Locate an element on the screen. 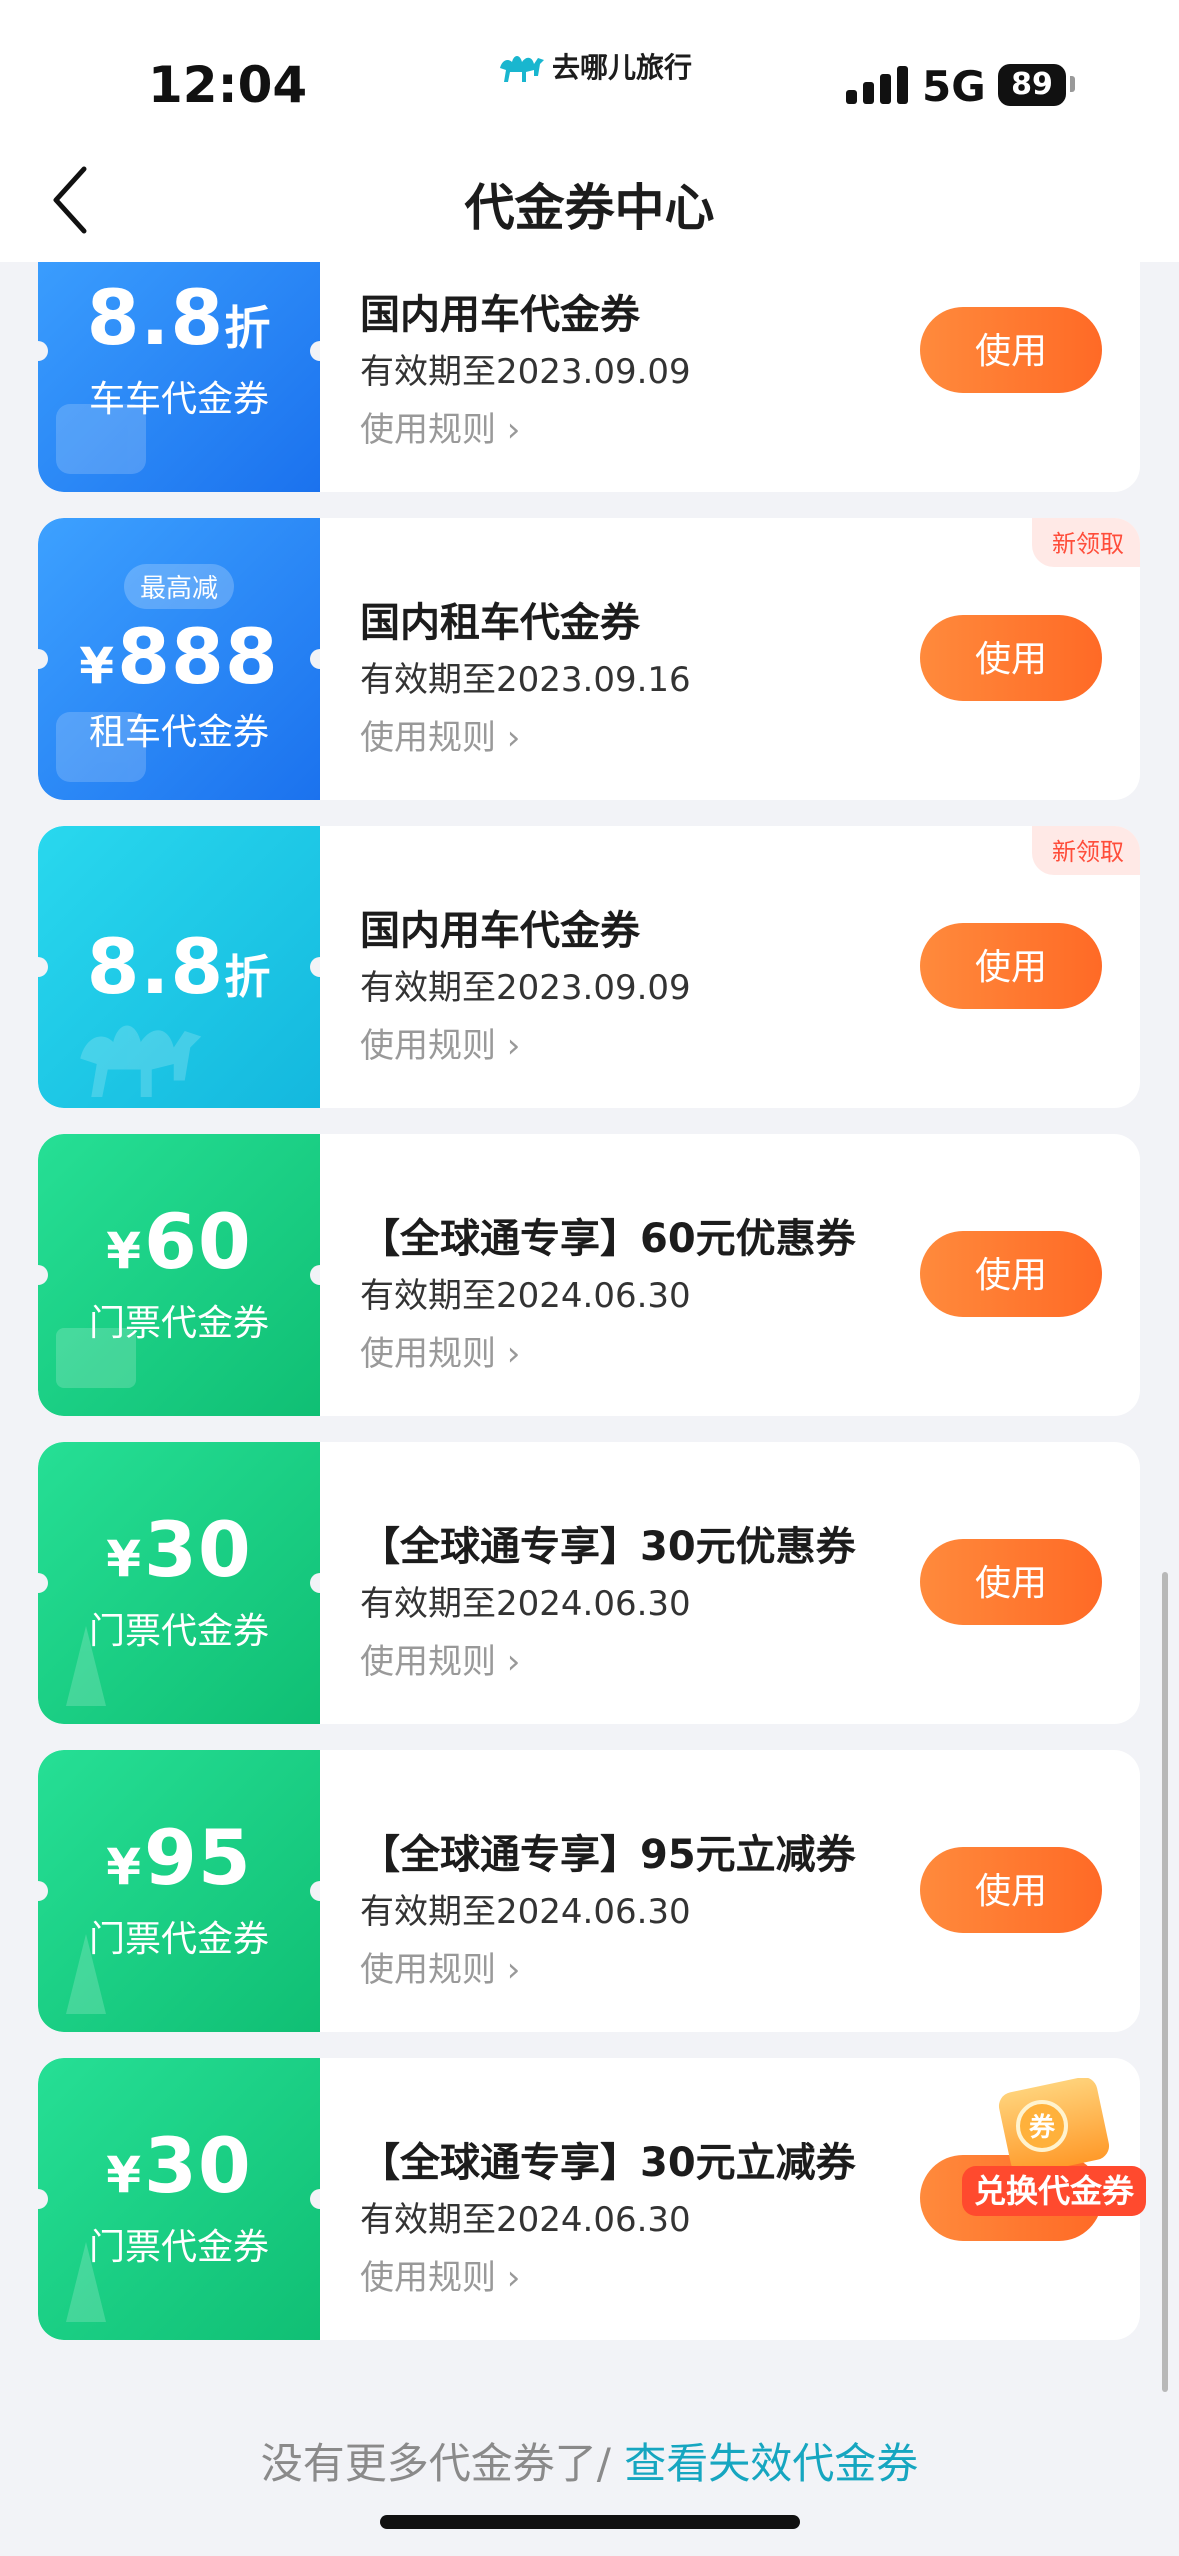  redeem-coupon-button: 券 兑换代金券 is located at coordinates (1054, 2152).